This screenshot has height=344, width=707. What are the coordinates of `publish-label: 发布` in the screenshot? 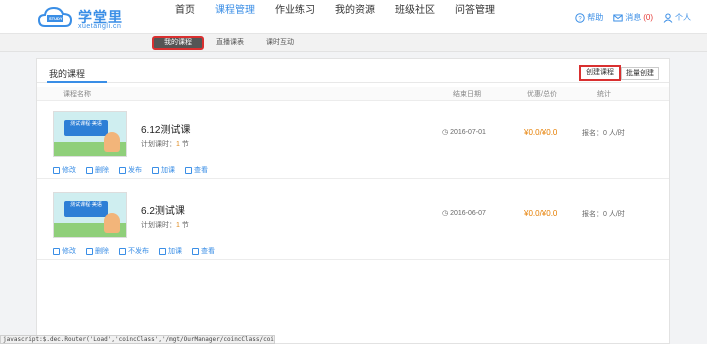 It's located at (135, 170).